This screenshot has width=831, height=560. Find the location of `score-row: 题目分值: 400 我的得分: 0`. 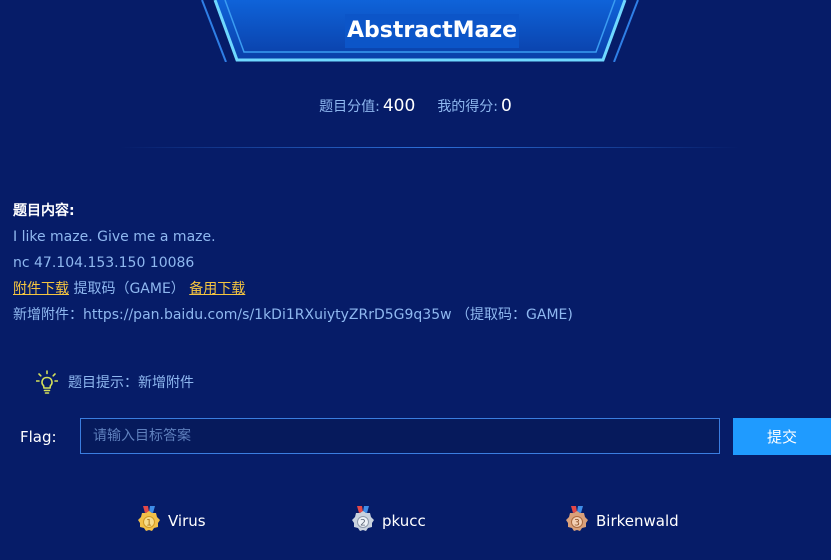

score-row: 题目分值: 400 我的得分: 0 is located at coordinates (415, 106).